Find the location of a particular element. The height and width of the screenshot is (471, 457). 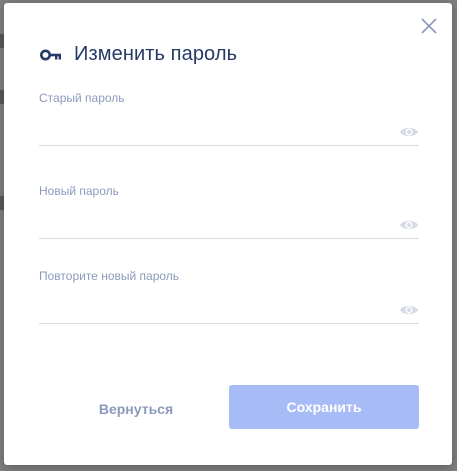

dialog-title: Изменить пароль is located at coordinates (156, 54).